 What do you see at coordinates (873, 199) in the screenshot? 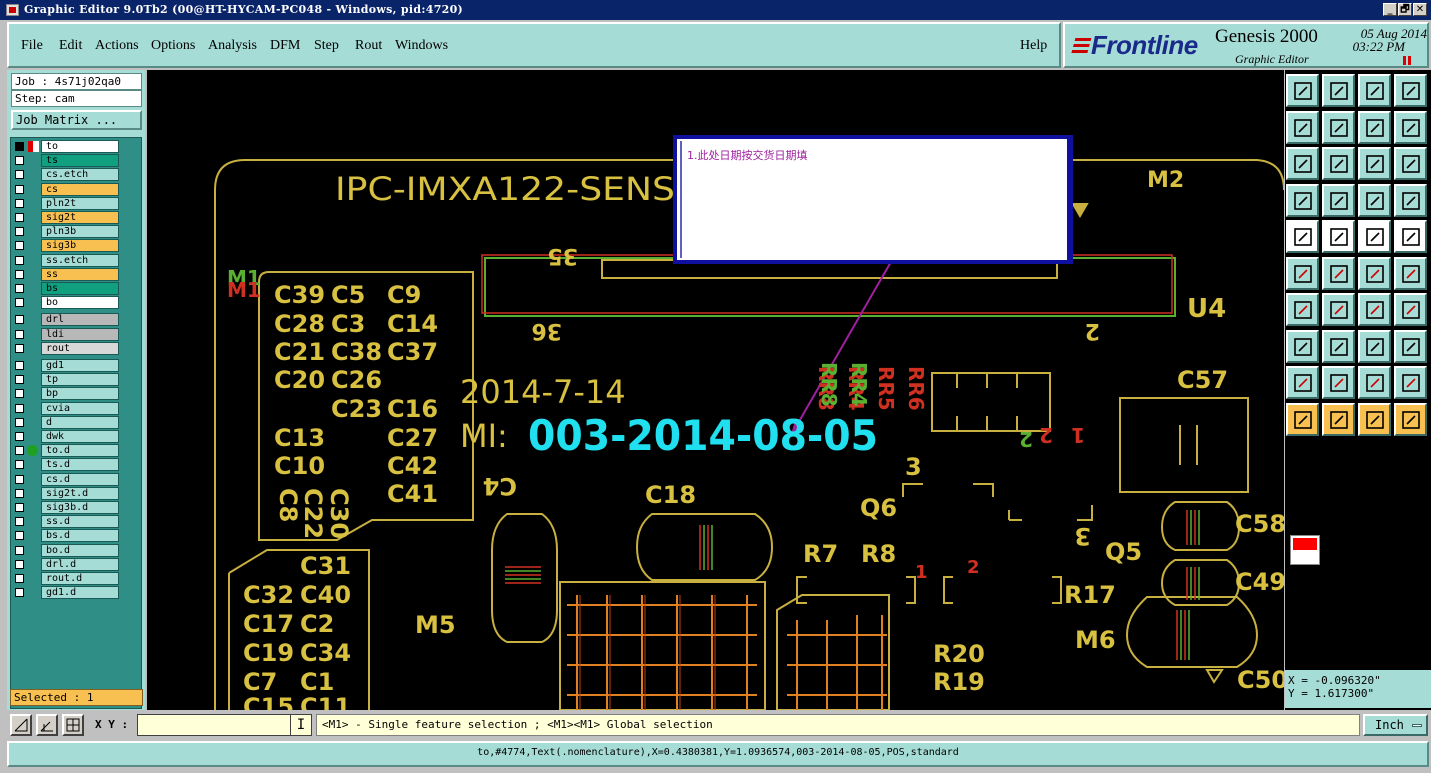
I see `annotation-note: 1.此处日期按交货日期填` at bounding box center [873, 199].